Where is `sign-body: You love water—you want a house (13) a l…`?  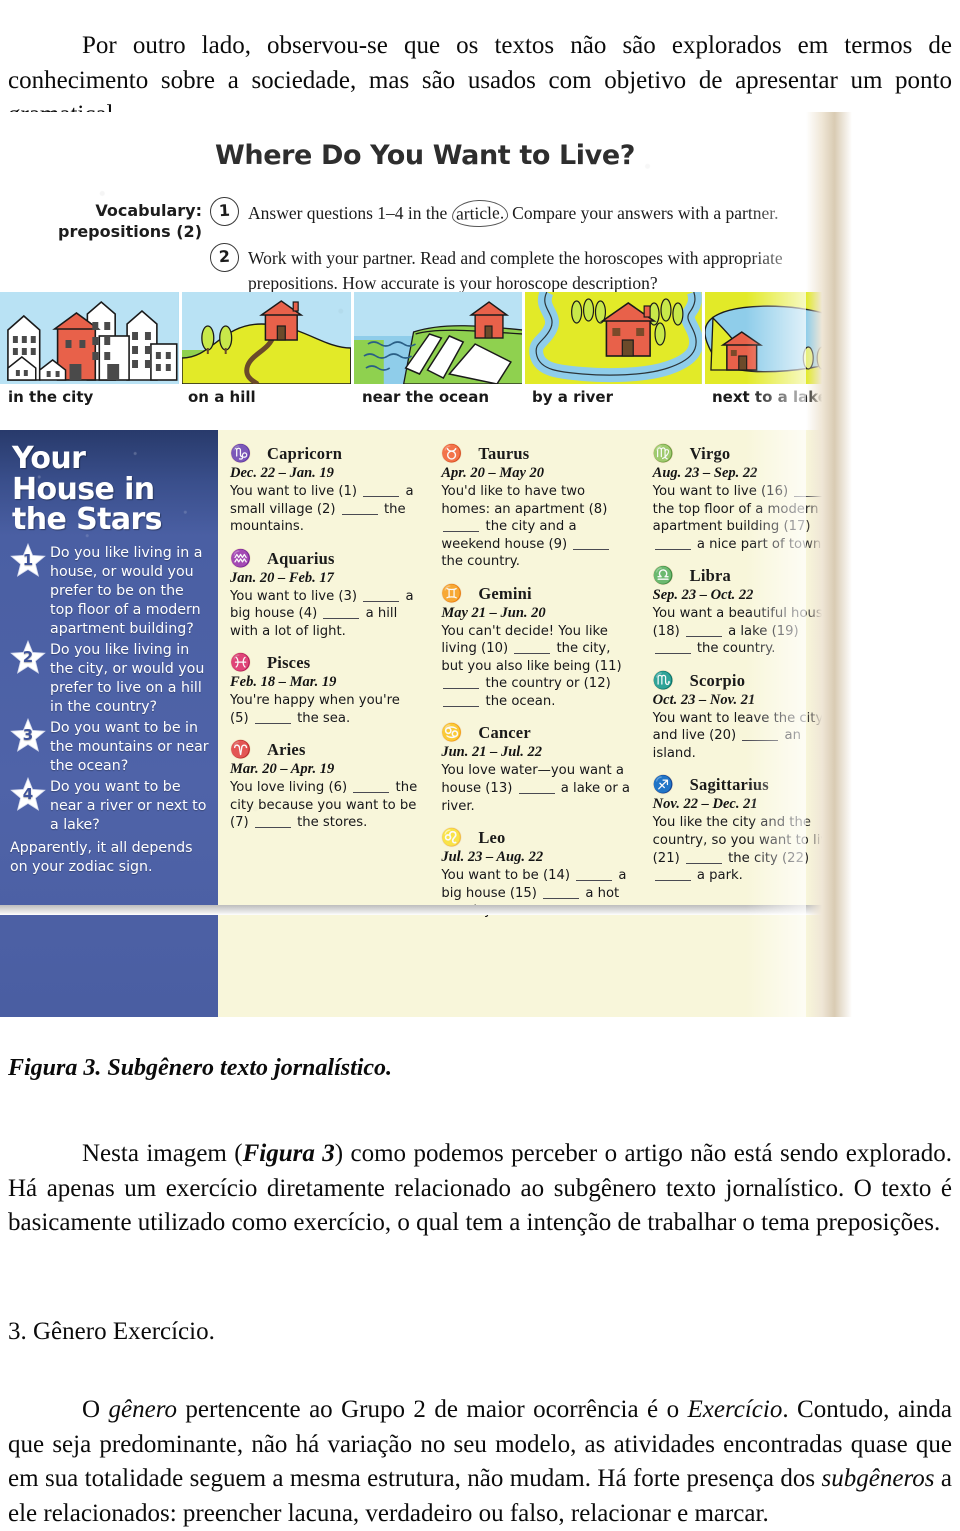 sign-body: You love water—you want a house (13) a l… is located at coordinates (536, 788).